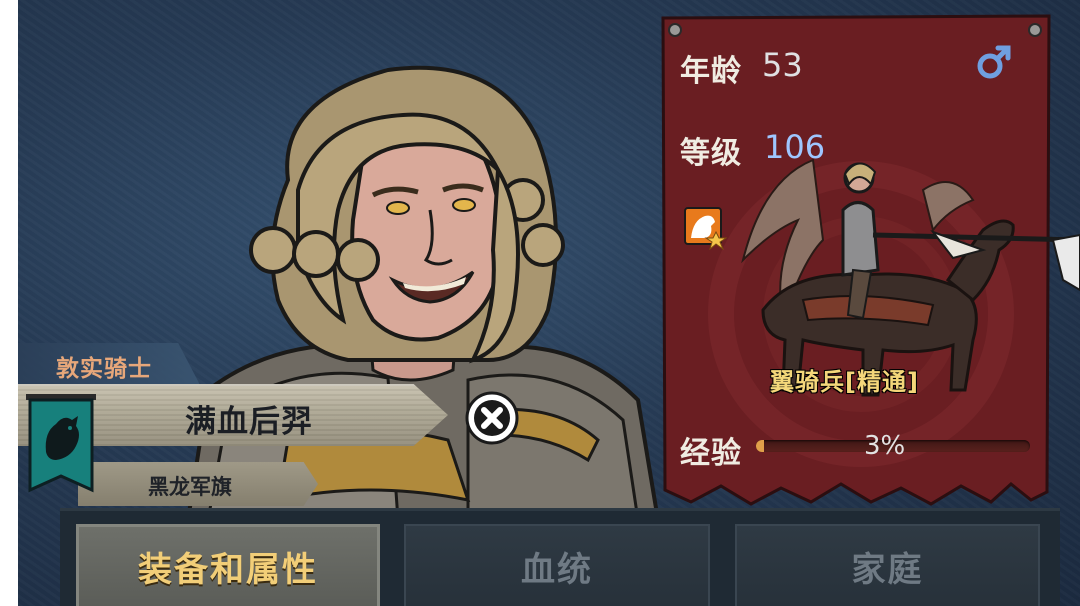 Image resolution: width=1080 pixels, height=606 pixels. Describe the element at coordinates (910, 277) in the screenshot. I see `winged-hussar-unit-art` at that location.